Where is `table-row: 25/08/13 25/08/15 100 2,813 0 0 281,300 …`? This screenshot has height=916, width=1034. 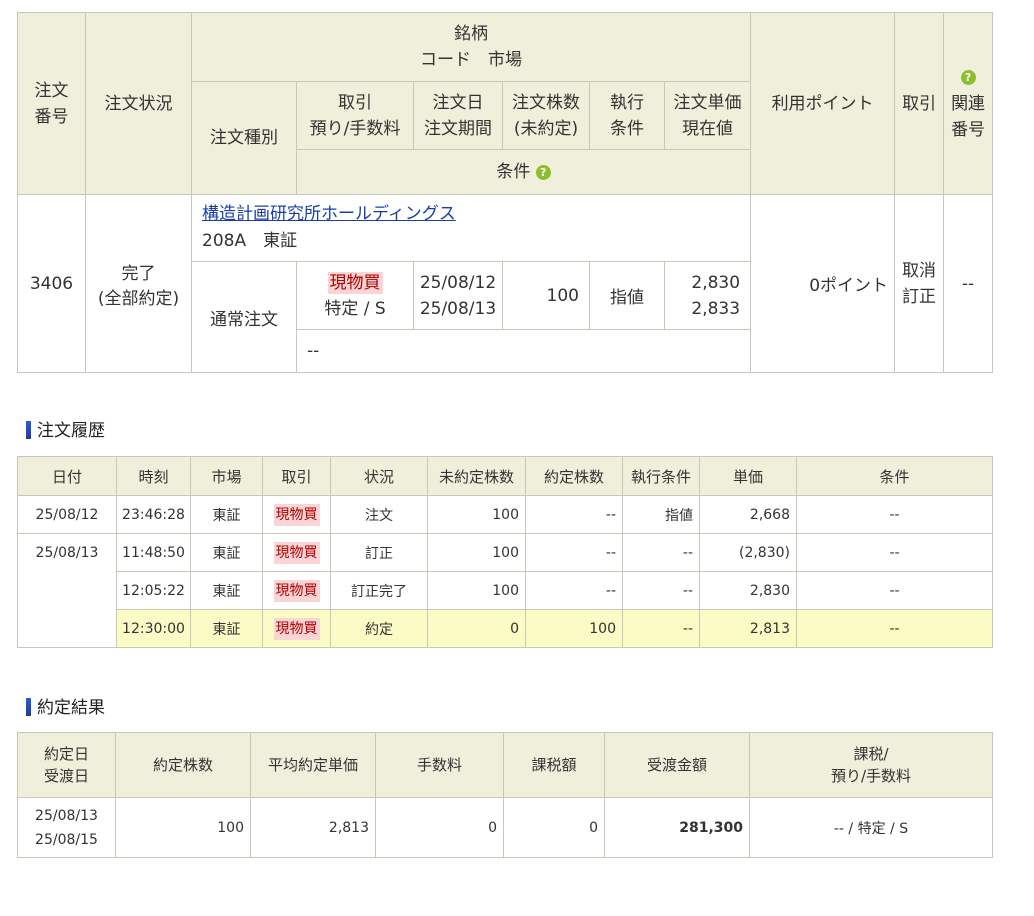
table-row: 25/08/13 25/08/15 100 2,813 0 0 281,300 … is located at coordinates (505, 827).